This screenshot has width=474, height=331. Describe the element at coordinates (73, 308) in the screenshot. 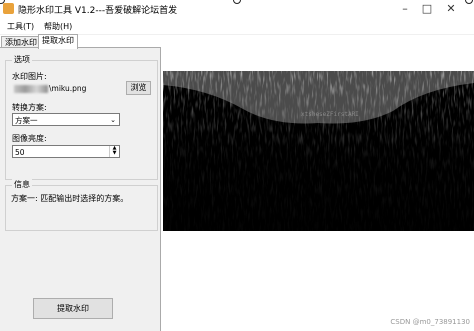

I see `extract-watermark-button: 提取水印` at that location.